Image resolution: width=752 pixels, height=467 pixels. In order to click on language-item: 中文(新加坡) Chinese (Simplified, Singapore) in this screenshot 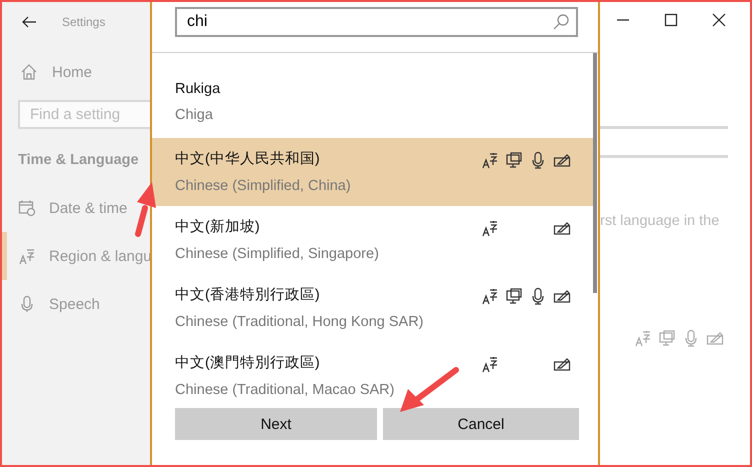, I will do `click(372, 240)`.